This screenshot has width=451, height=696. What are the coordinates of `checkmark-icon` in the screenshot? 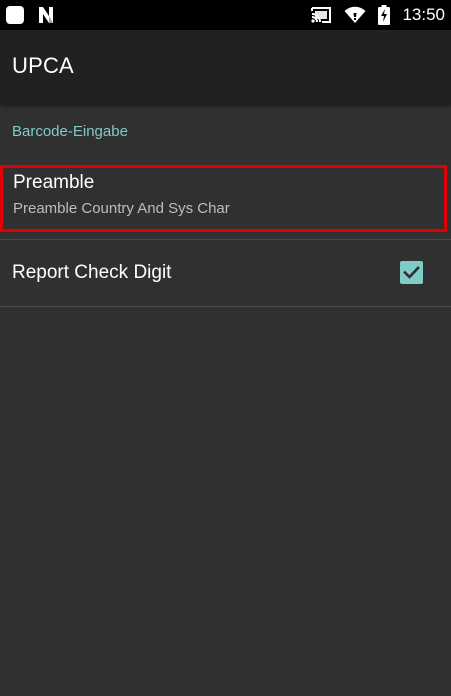 It's located at (411, 272).